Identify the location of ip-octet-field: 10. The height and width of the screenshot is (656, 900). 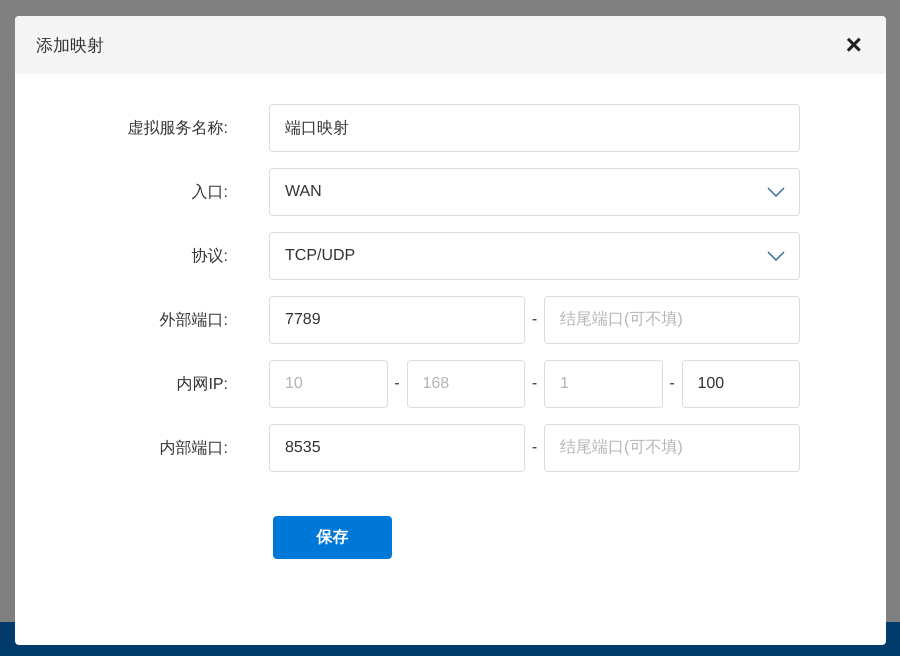
(328, 384).